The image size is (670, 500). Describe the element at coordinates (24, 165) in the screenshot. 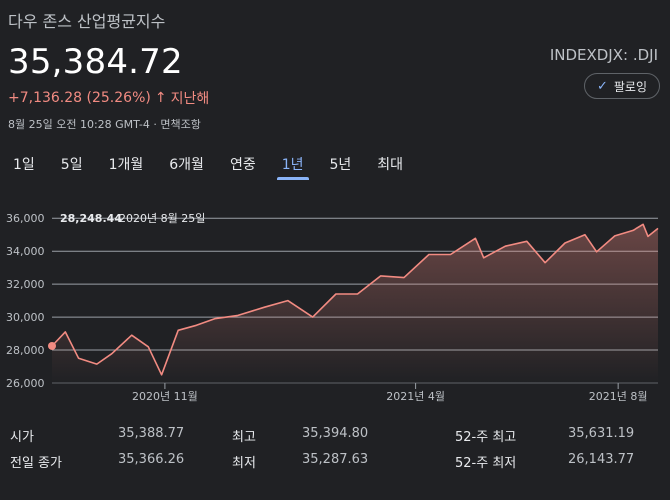

I see `tab-1d: 1일` at that location.